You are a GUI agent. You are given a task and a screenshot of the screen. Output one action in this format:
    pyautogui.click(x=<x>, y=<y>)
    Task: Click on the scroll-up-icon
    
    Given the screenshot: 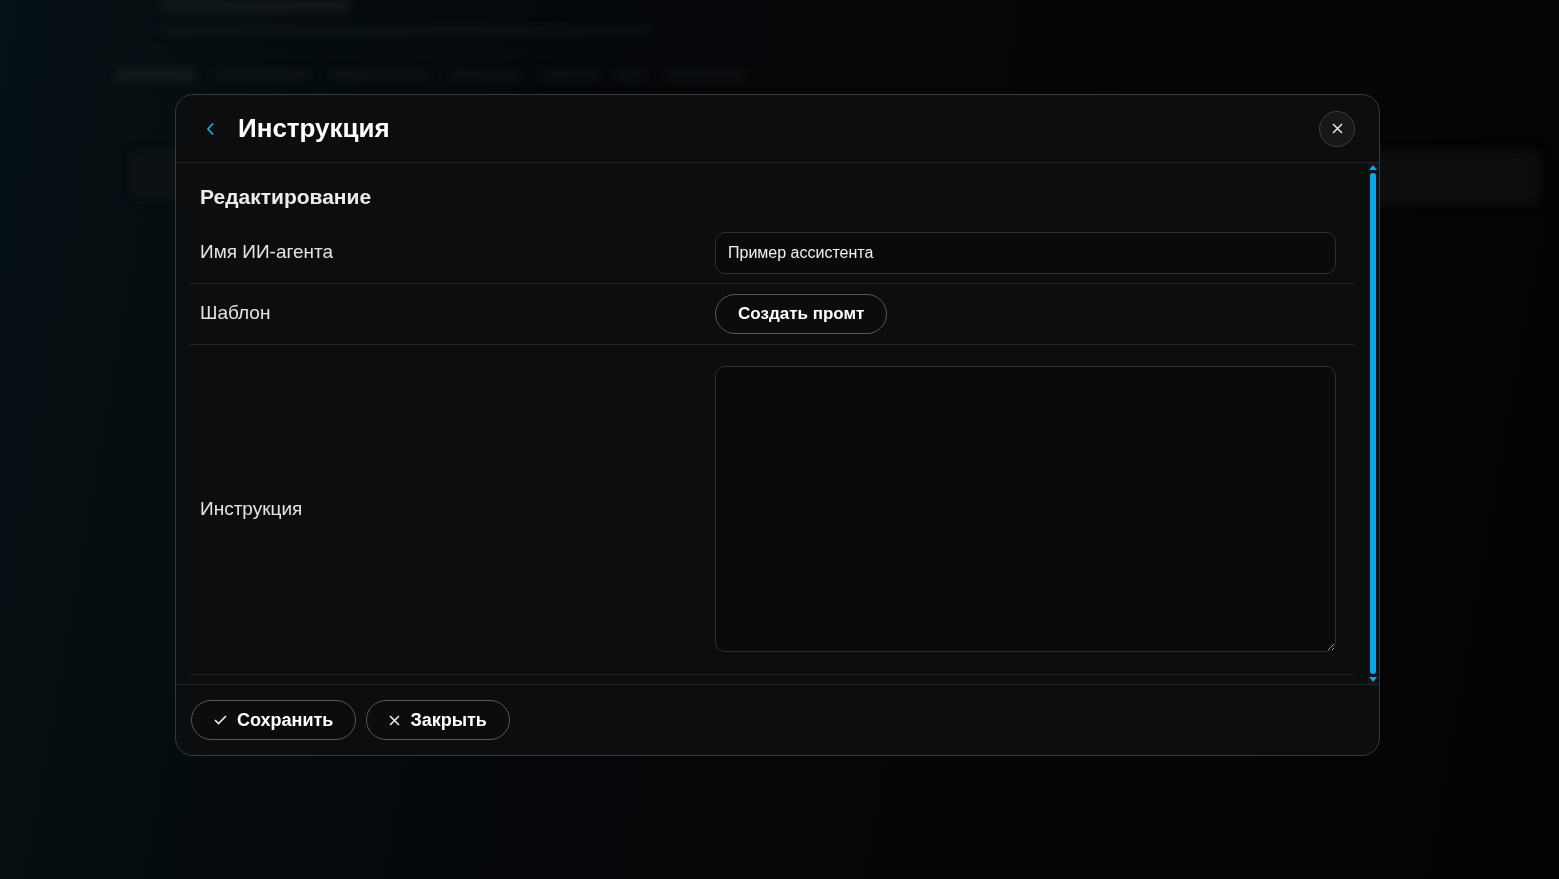 What is the action you would take?
    pyautogui.click(x=1373, y=167)
    